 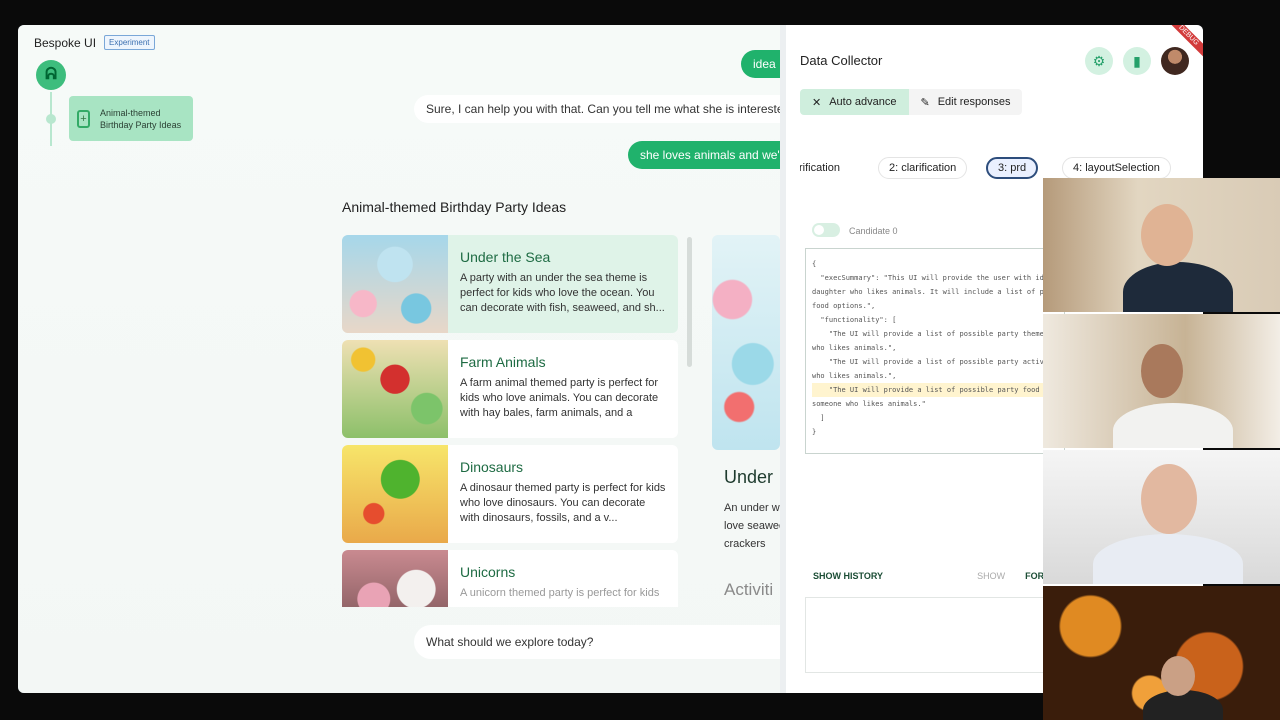 What do you see at coordinates (817, 102) in the screenshot?
I see `close-cross-icon: ✕` at bounding box center [817, 102].